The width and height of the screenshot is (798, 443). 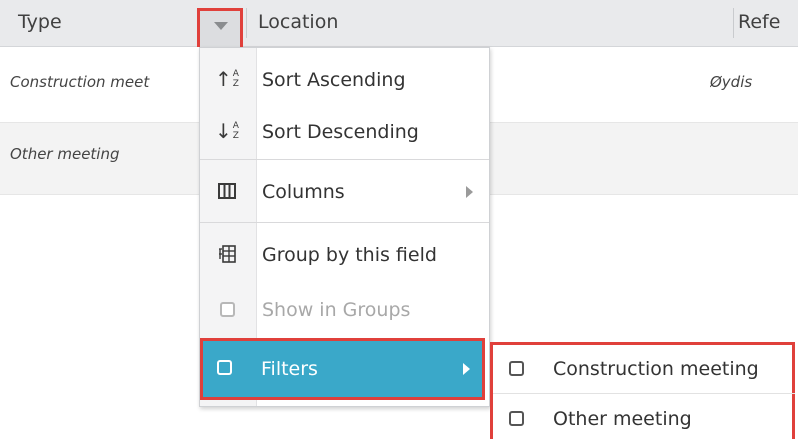 What do you see at coordinates (349, 255) in the screenshot?
I see `menu-item-label: Group by this field` at bounding box center [349, 255].